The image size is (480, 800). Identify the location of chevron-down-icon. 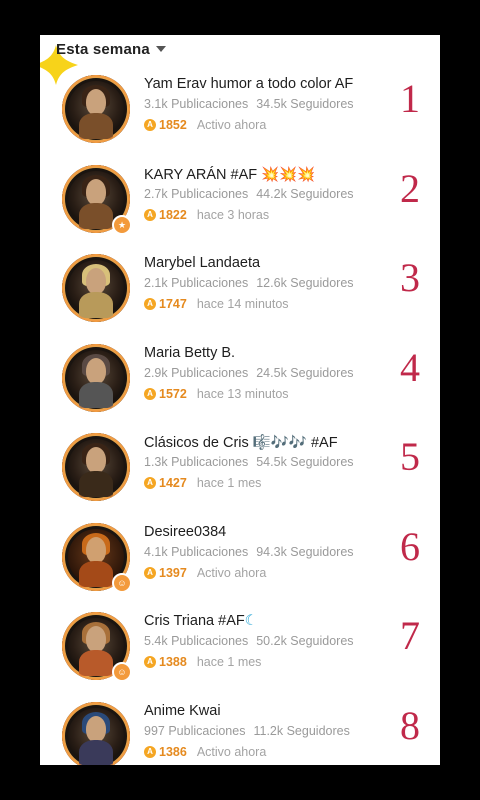
(160, 49).